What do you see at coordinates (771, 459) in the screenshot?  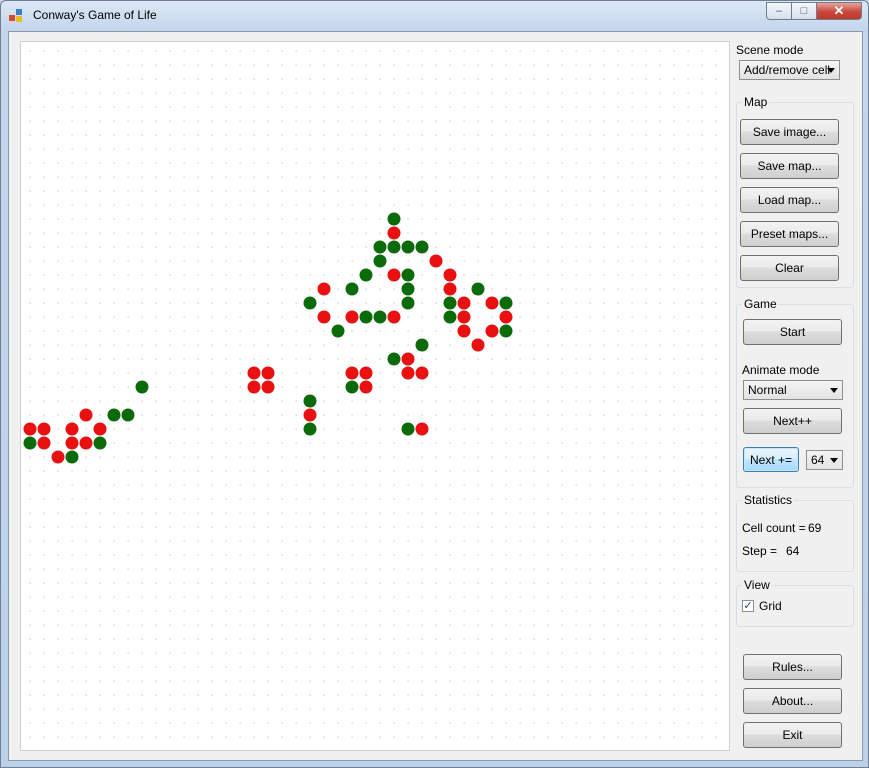 I see `next-plus-eq-button: Next +=` at bounding box center [771, 459].